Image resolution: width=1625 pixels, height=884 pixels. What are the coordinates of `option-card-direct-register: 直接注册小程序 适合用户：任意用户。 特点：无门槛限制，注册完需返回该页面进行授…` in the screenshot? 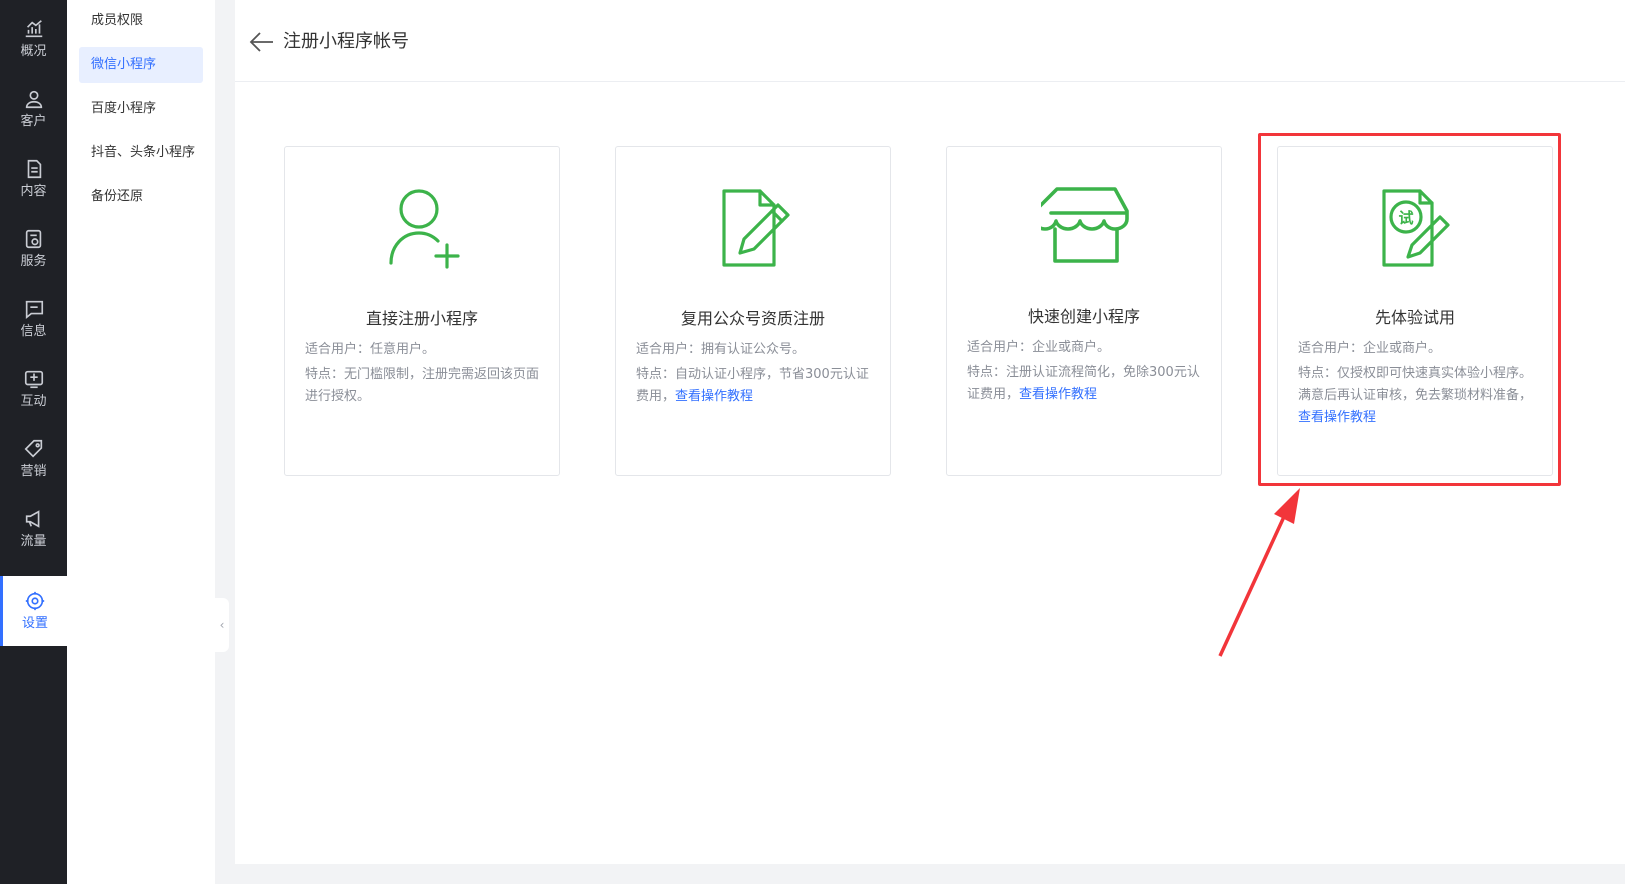 It's located at (422, 311).